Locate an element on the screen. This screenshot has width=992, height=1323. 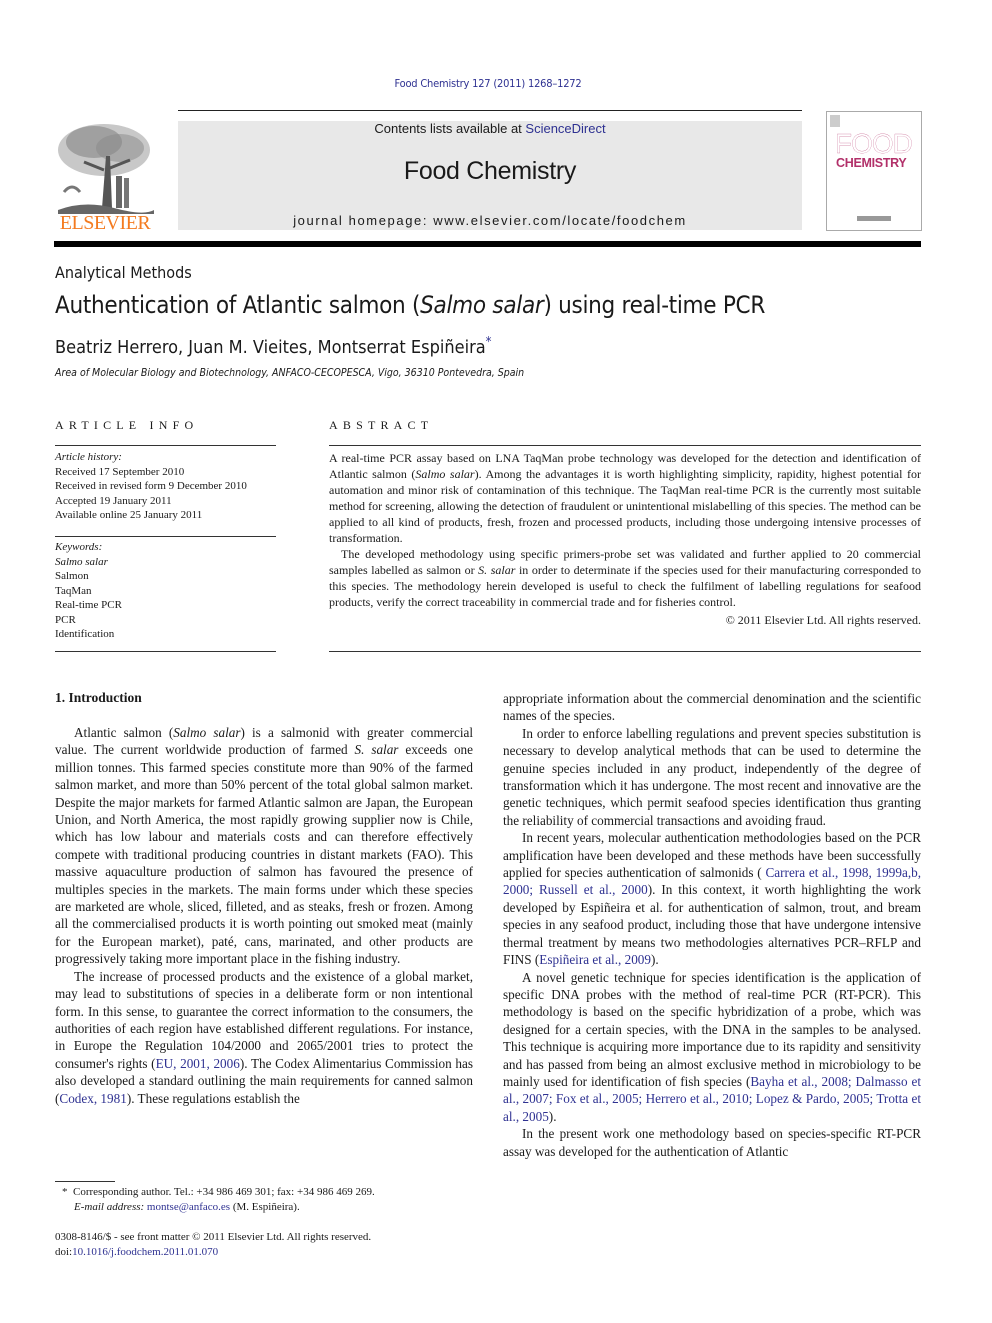
keyword: Salmo salar is located at coordinates (81, 561).